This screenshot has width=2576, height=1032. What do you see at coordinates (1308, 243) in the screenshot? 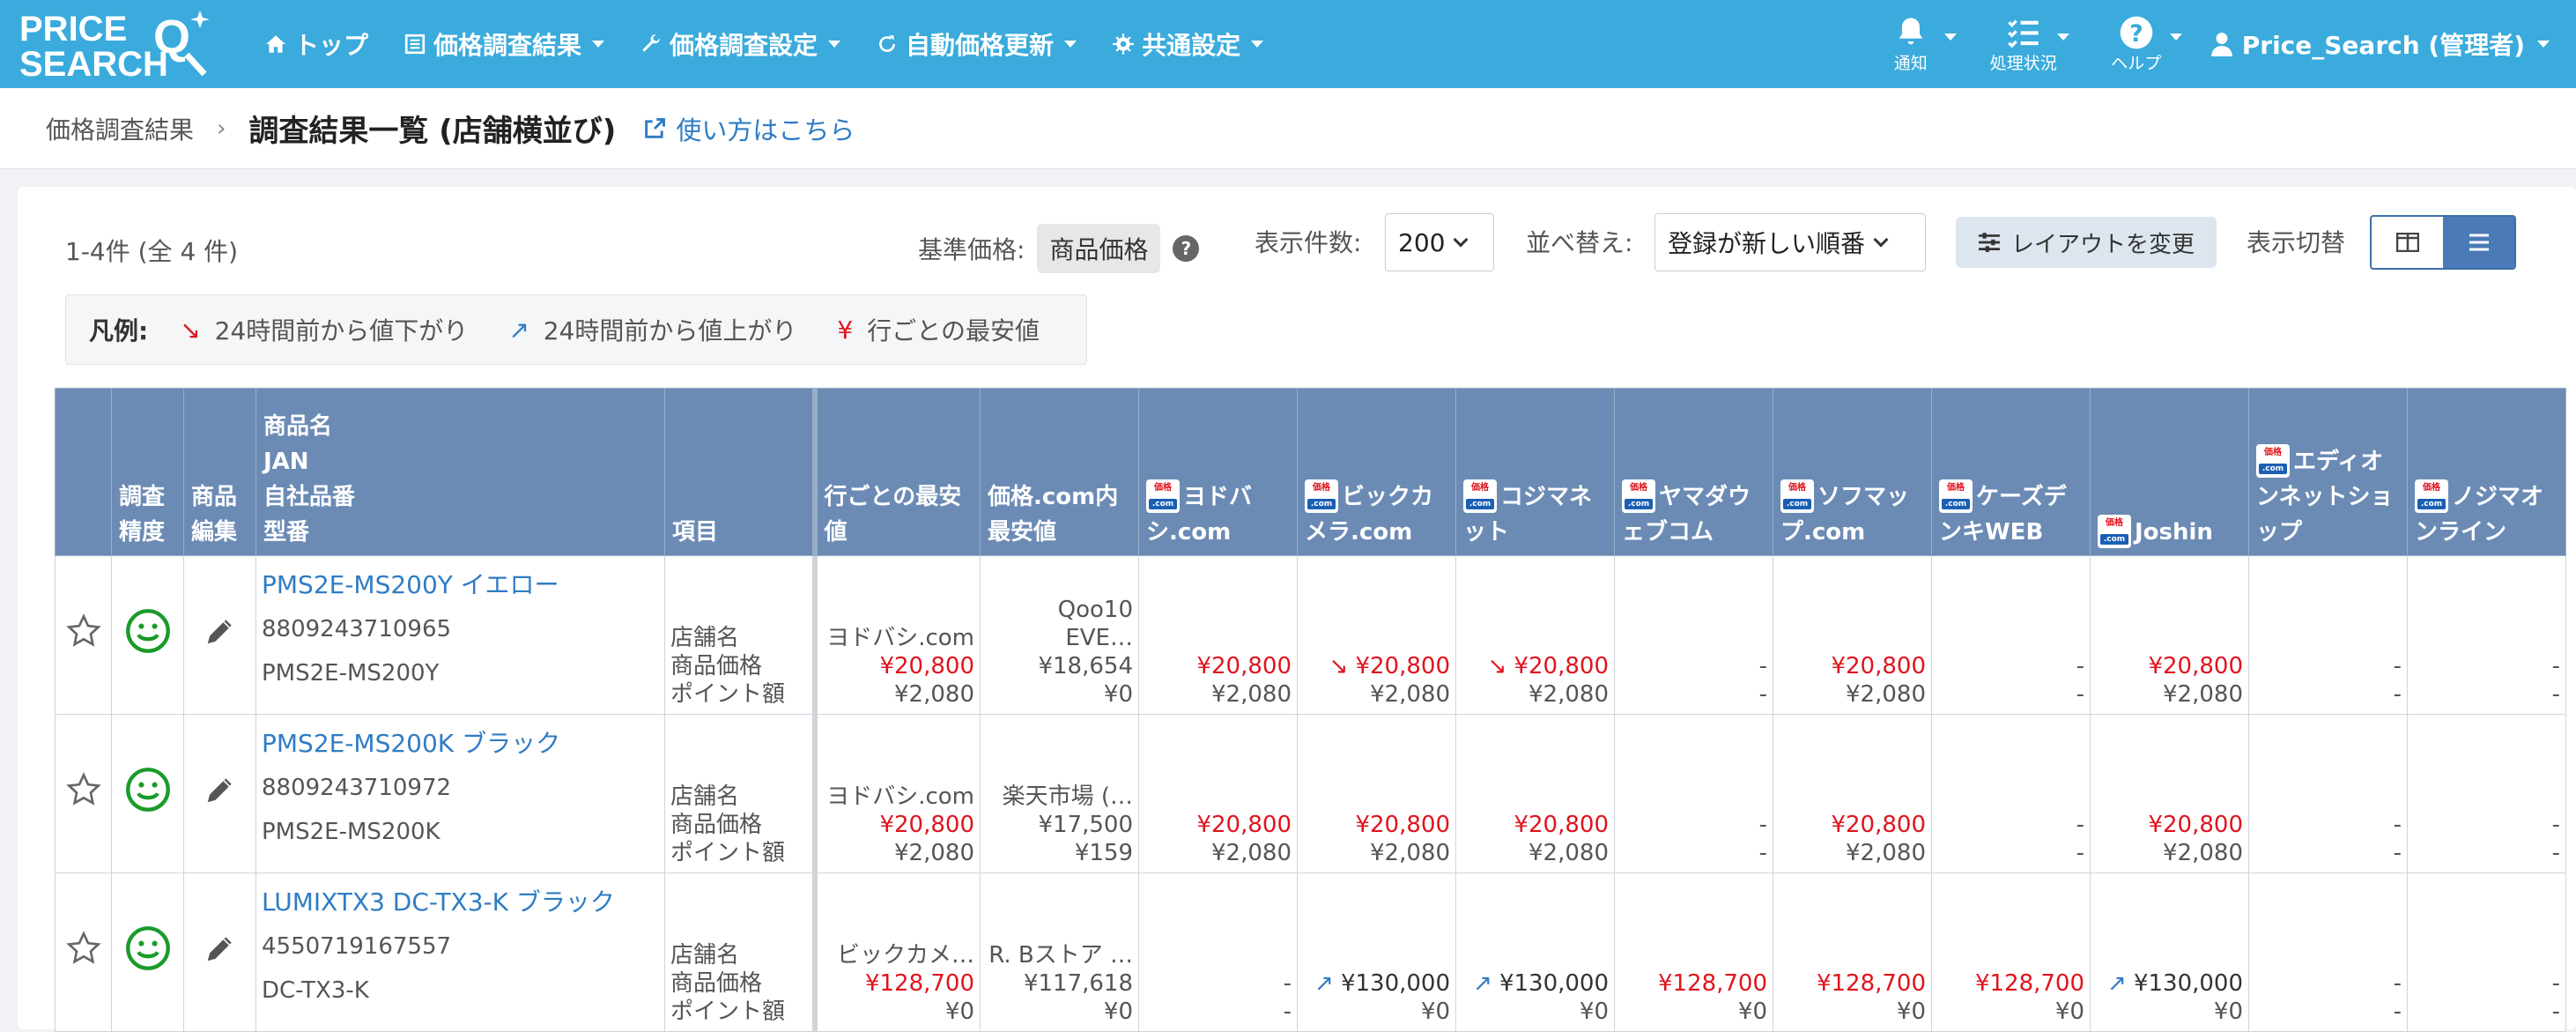
I see `per-page-label: 表示件数:` at bounding box center [1308, 243].